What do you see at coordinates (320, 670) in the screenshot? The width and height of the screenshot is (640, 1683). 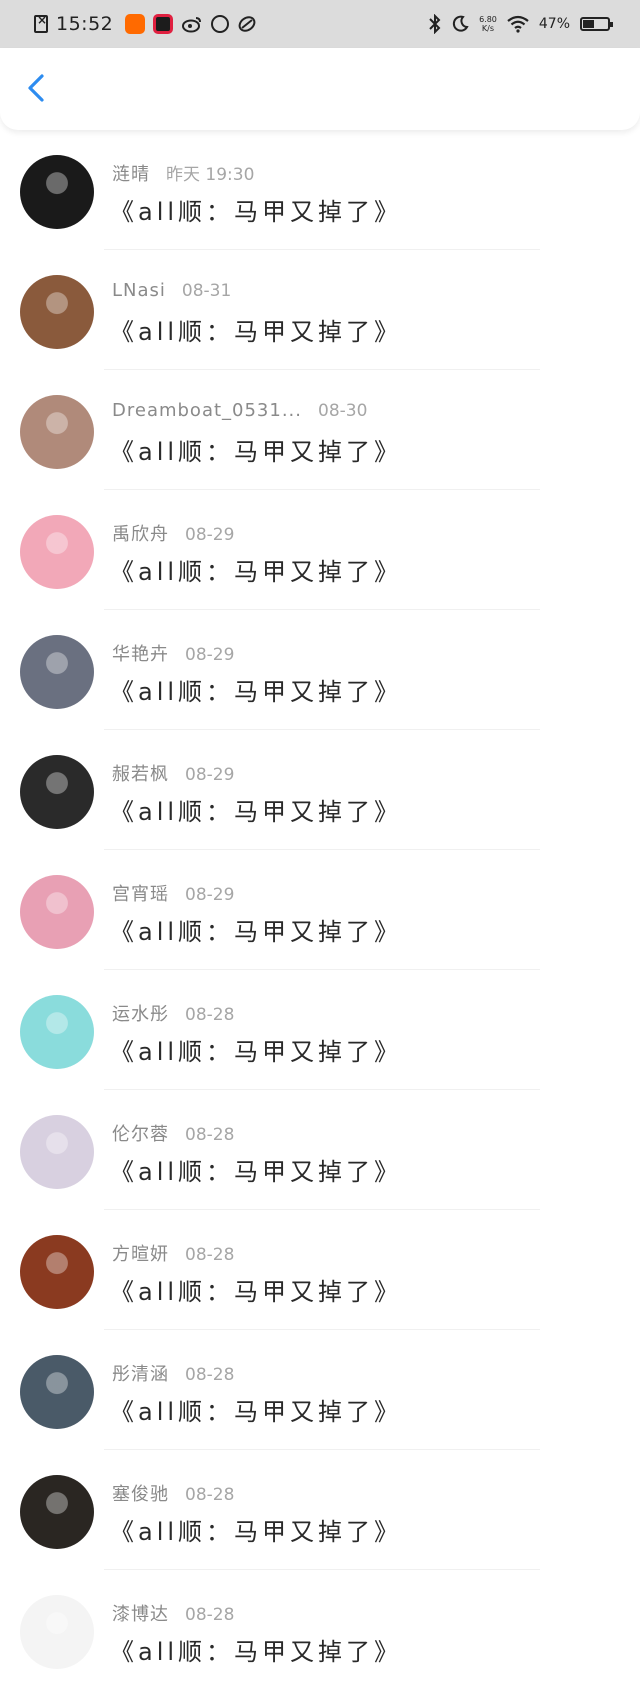 I see `list-item: 华艳卉 08-29 《all顺：马甲又掉了》` at bounding box center [320, 670].